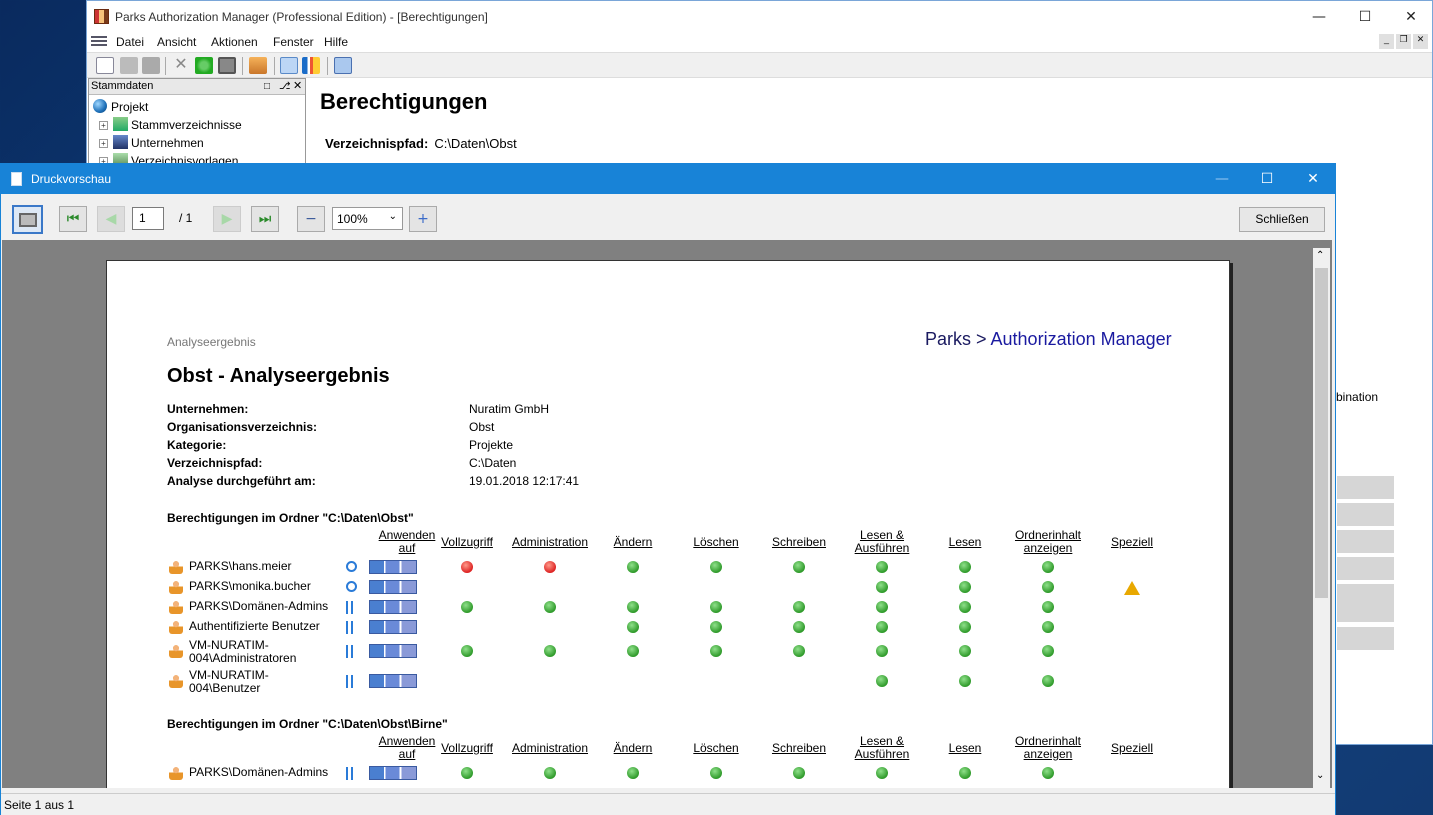 This screenshot has width=1433, height=815. Describe the element at coordinates (293, 42) in the screenshot. I see `menu-fenster: Fenster` at that location.